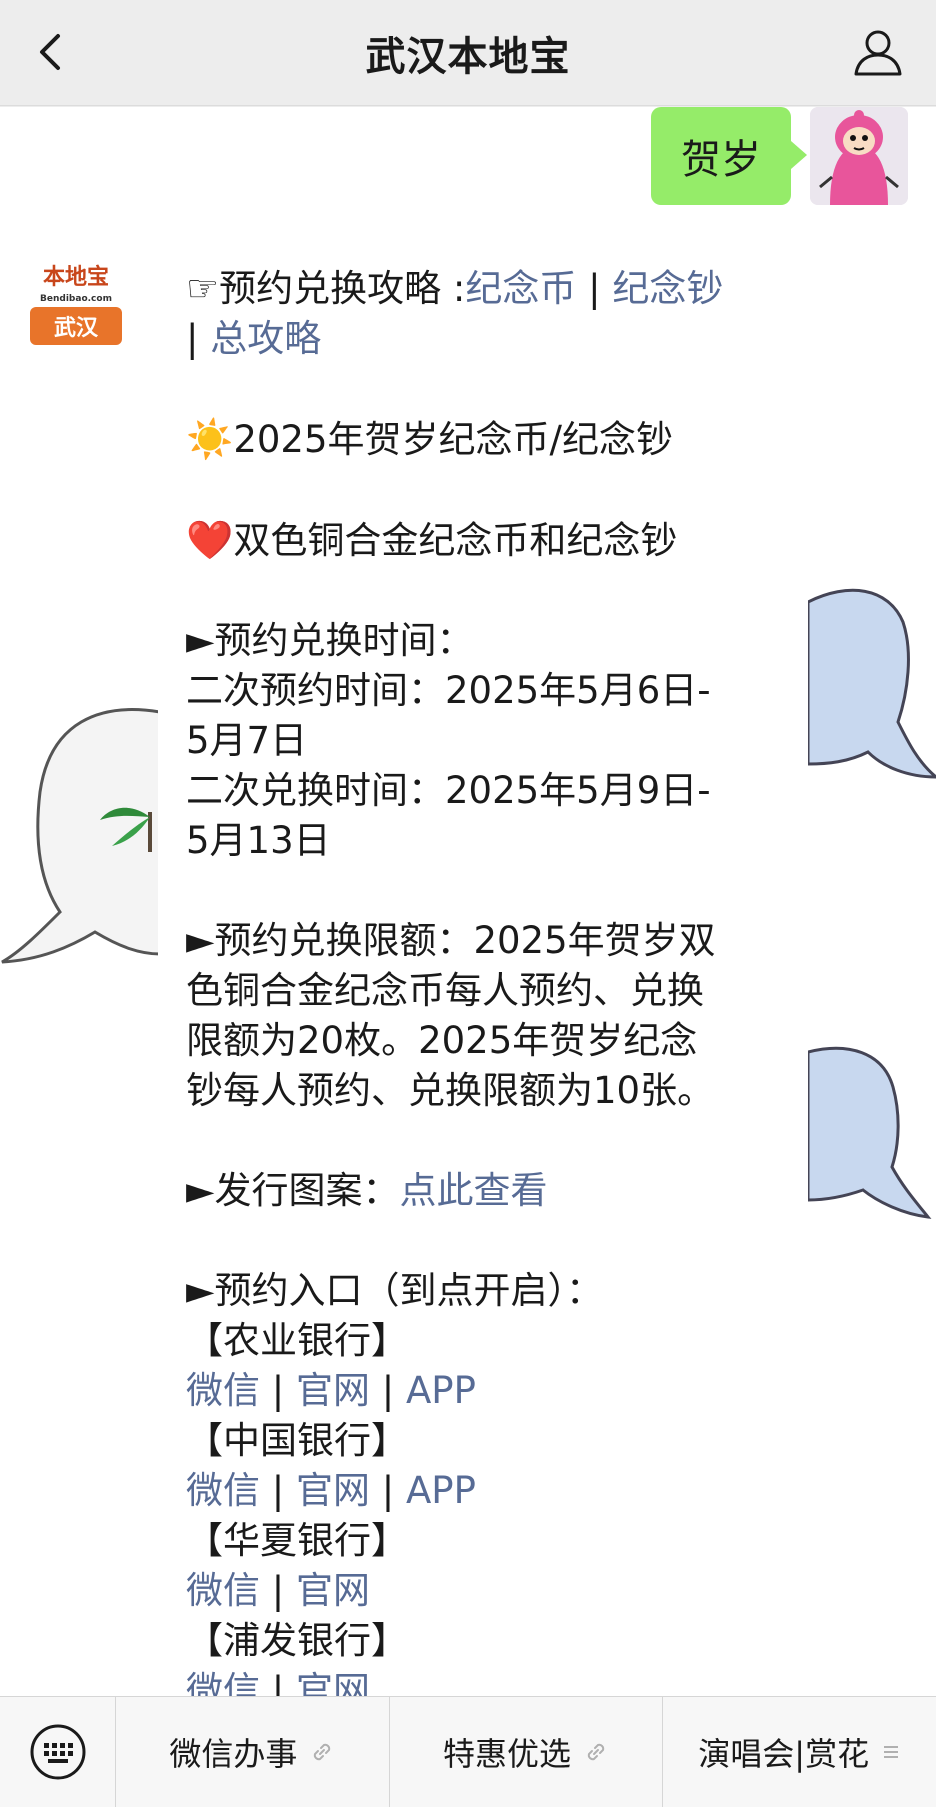 This screenshot has height=1807, width=936. I want to click on time-line: 二次预约时间：2025年5月6日-, so click(448, 690).